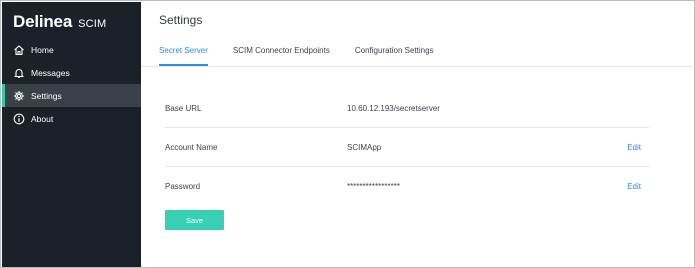 This screenshot has height=268, width=695. I want to click on sidebar-item-settings: Settings, so click(71, 95).